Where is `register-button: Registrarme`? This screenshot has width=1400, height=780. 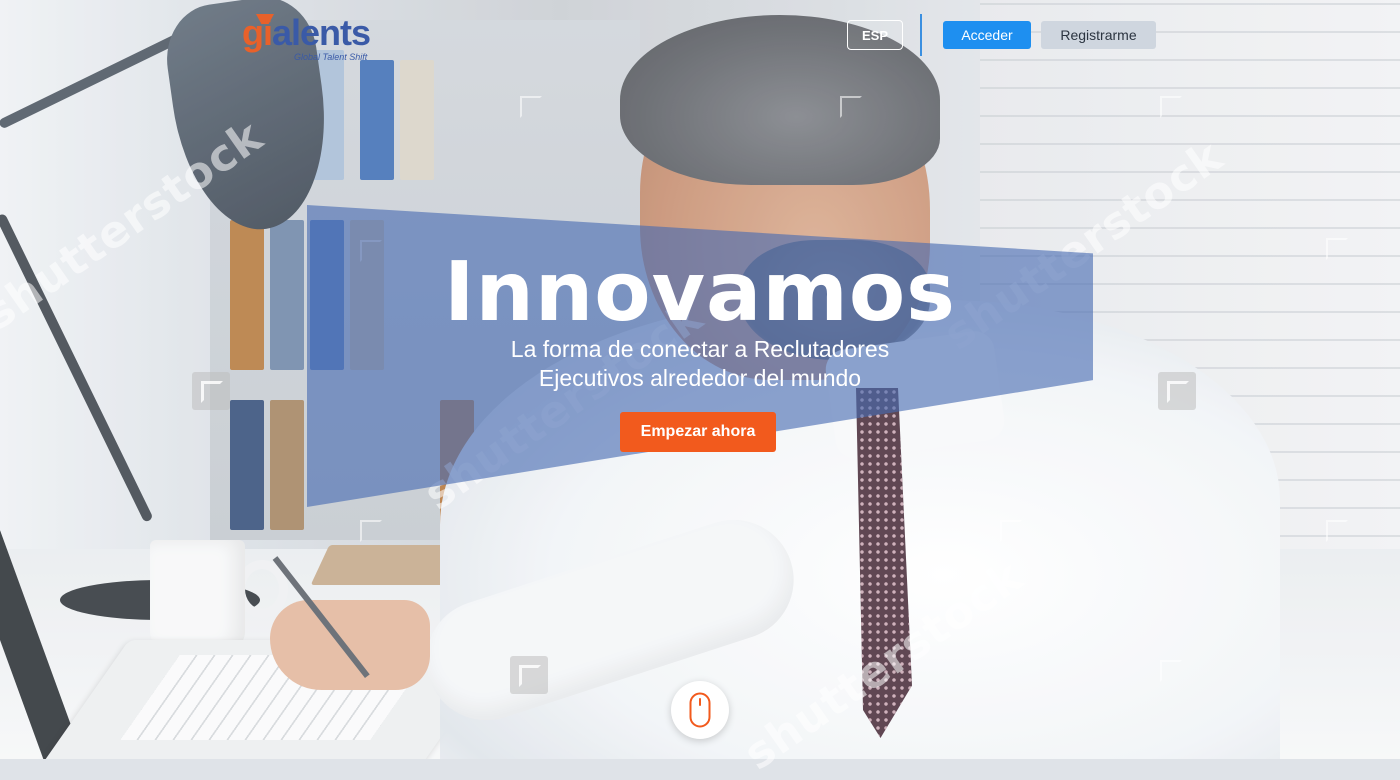
register-button: Registrarme is located at coordinates (1098, 35).